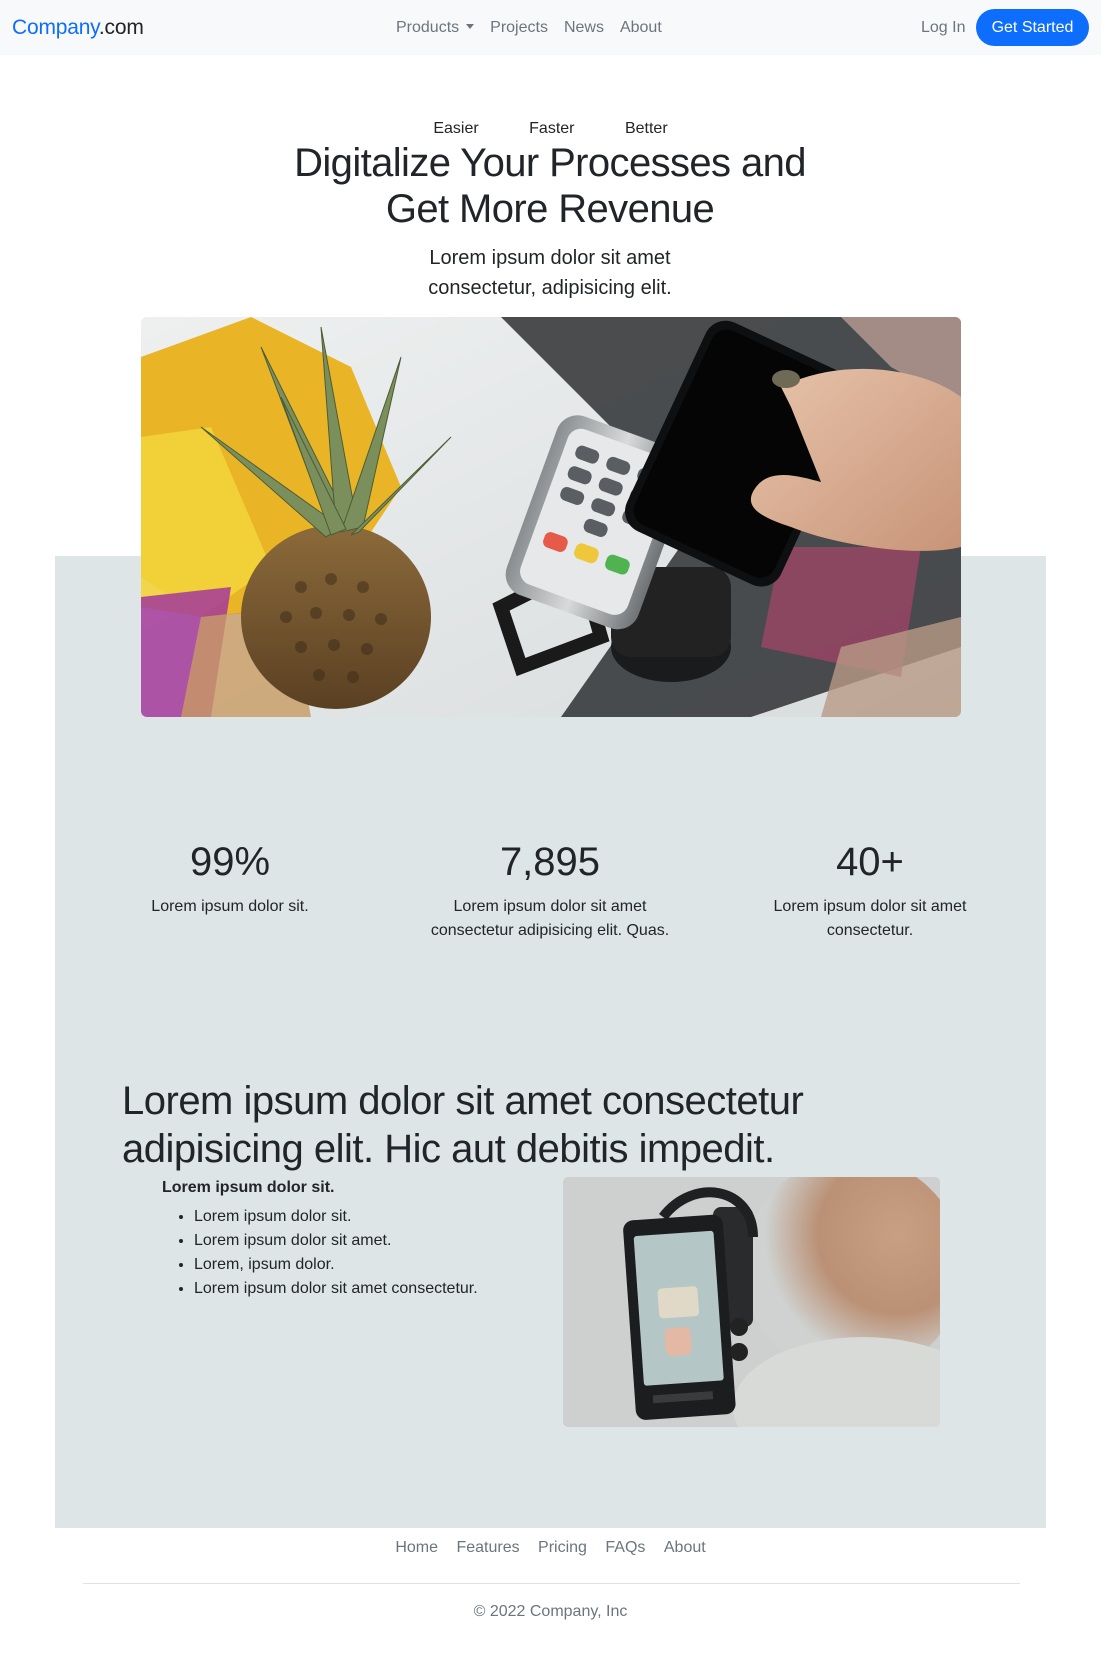  Describe the element at coordinates (487, 1548) in the screenshot. I see `footer-link-features: Features` at that location.